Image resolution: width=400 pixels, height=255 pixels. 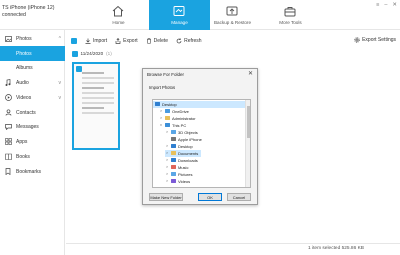 I want to click on tree-item-onedrive: > OneDrive, so click(x=174, y=111).